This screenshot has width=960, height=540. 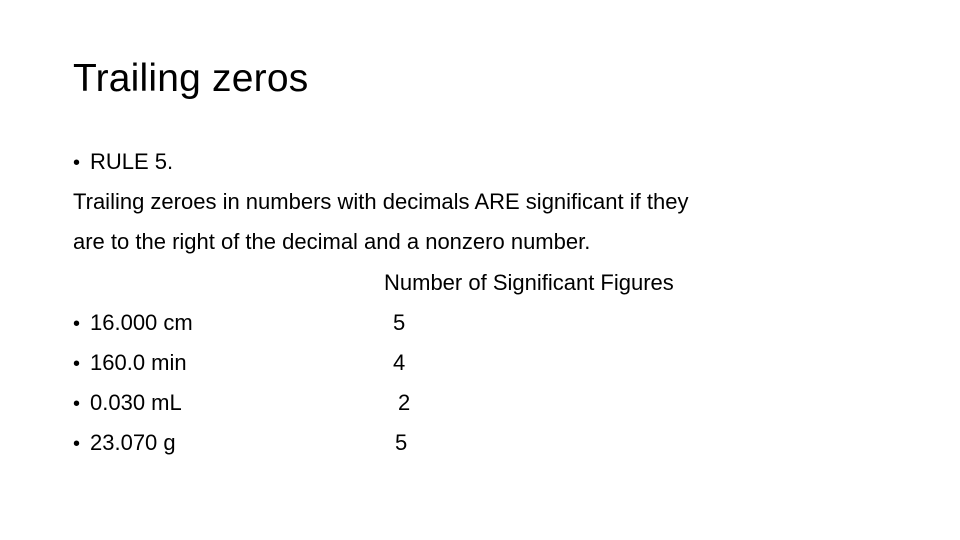 I want to click on sig-figs-column-header: Number of Significant Figures, so click(x=529, y=282).